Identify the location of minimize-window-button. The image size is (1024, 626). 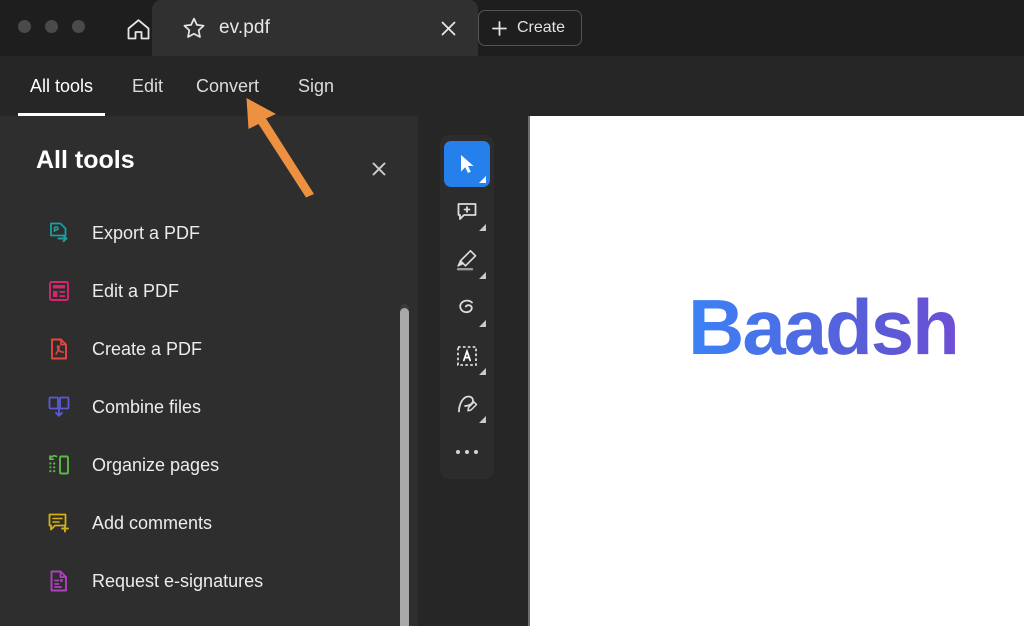
(51, 26).